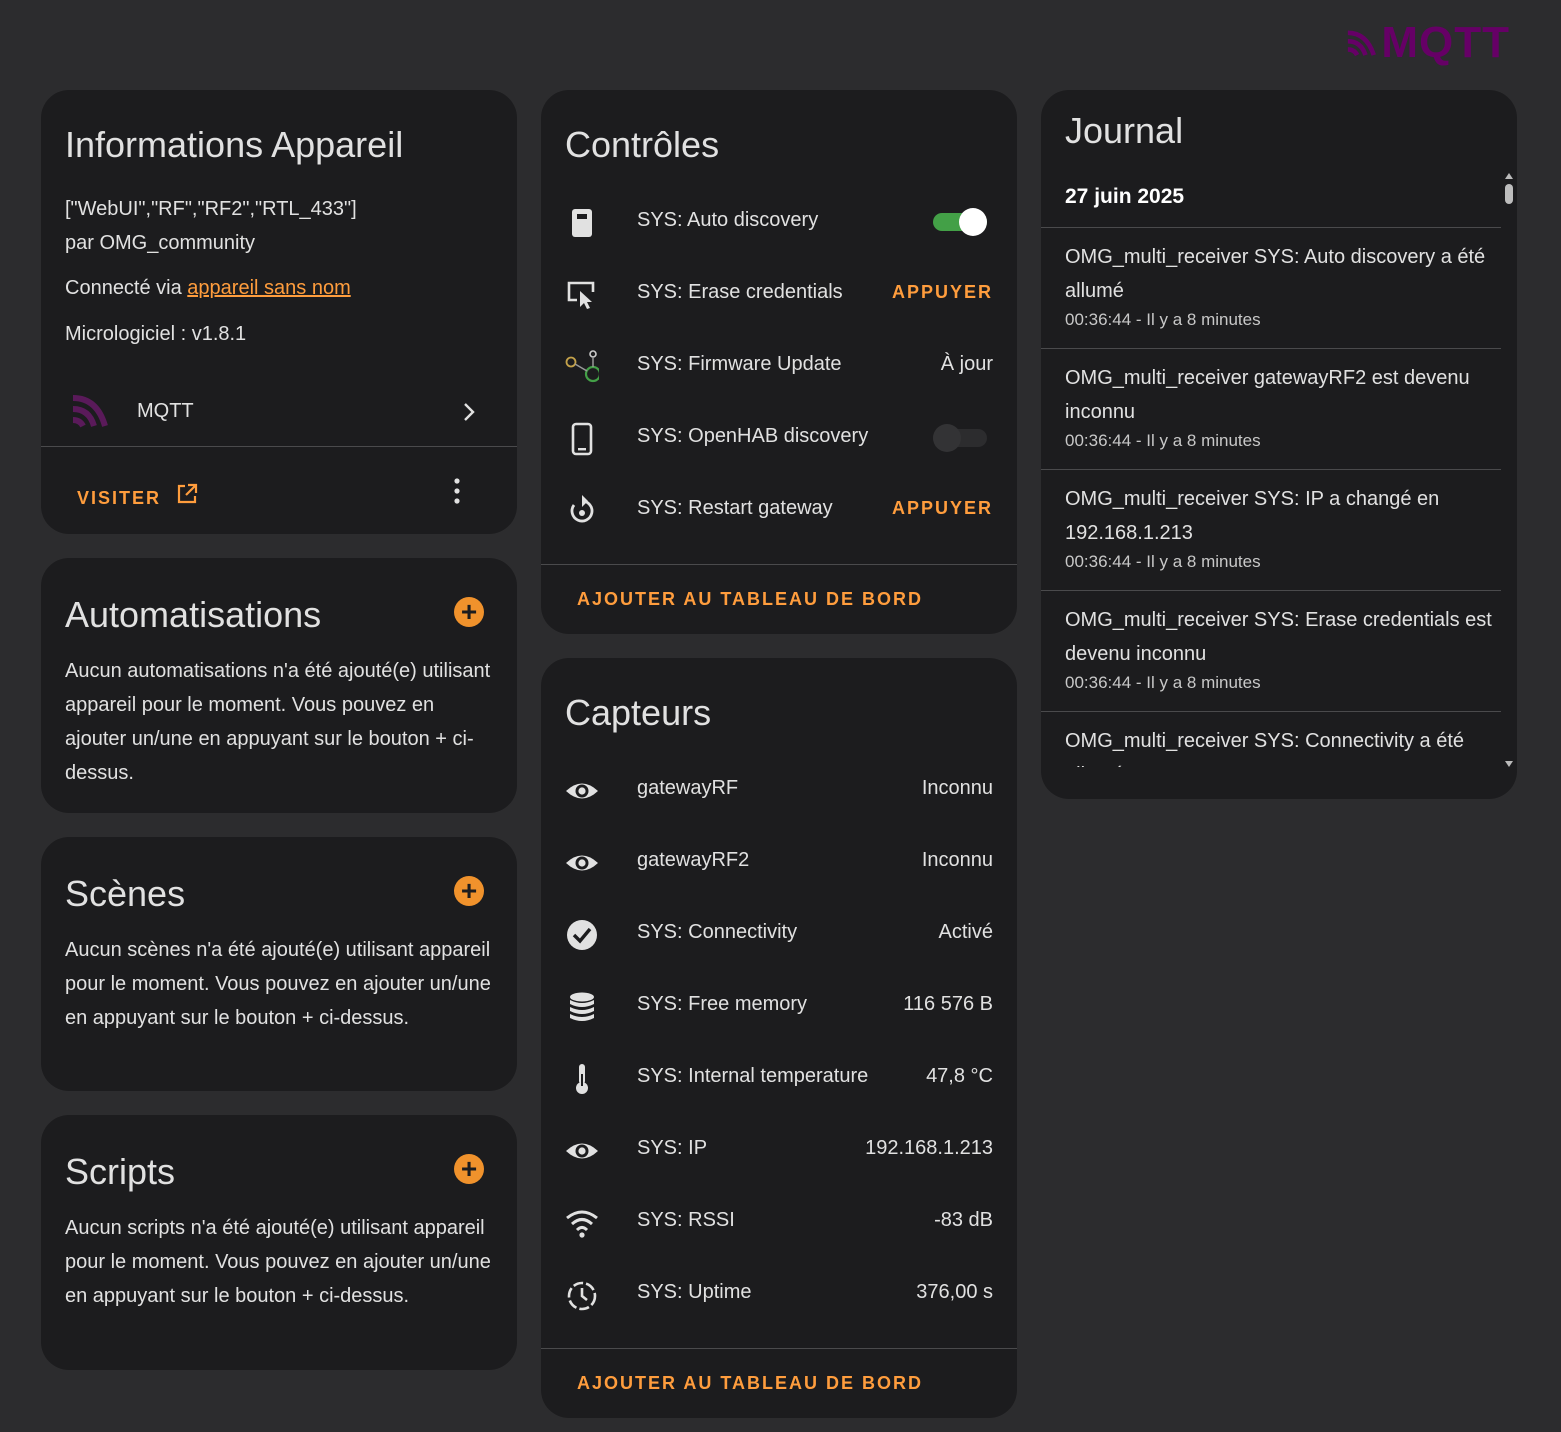  Describe the element at coordinates (582, 223) in the screenshot. I see `remote-icon` at that location.